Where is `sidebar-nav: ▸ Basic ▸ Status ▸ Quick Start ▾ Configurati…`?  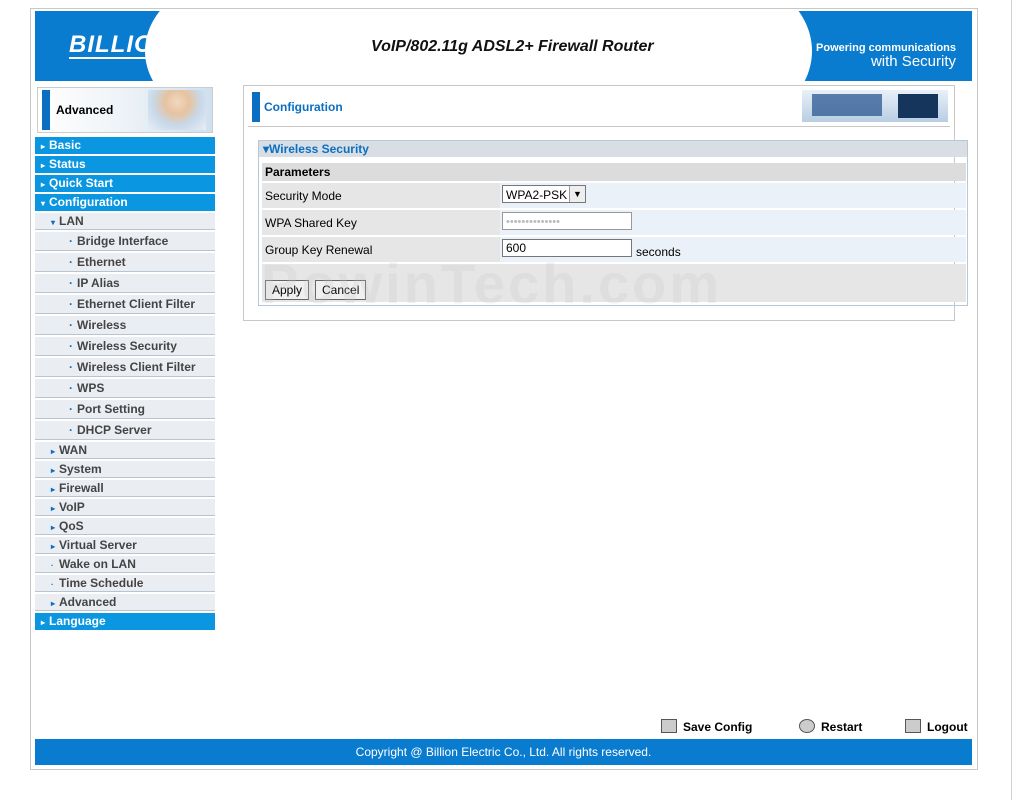 sidebar-nav: ▸ Basic ▸ Status ▸ Quick Start ▾ Configurati… is located at coordinates (125, 384).